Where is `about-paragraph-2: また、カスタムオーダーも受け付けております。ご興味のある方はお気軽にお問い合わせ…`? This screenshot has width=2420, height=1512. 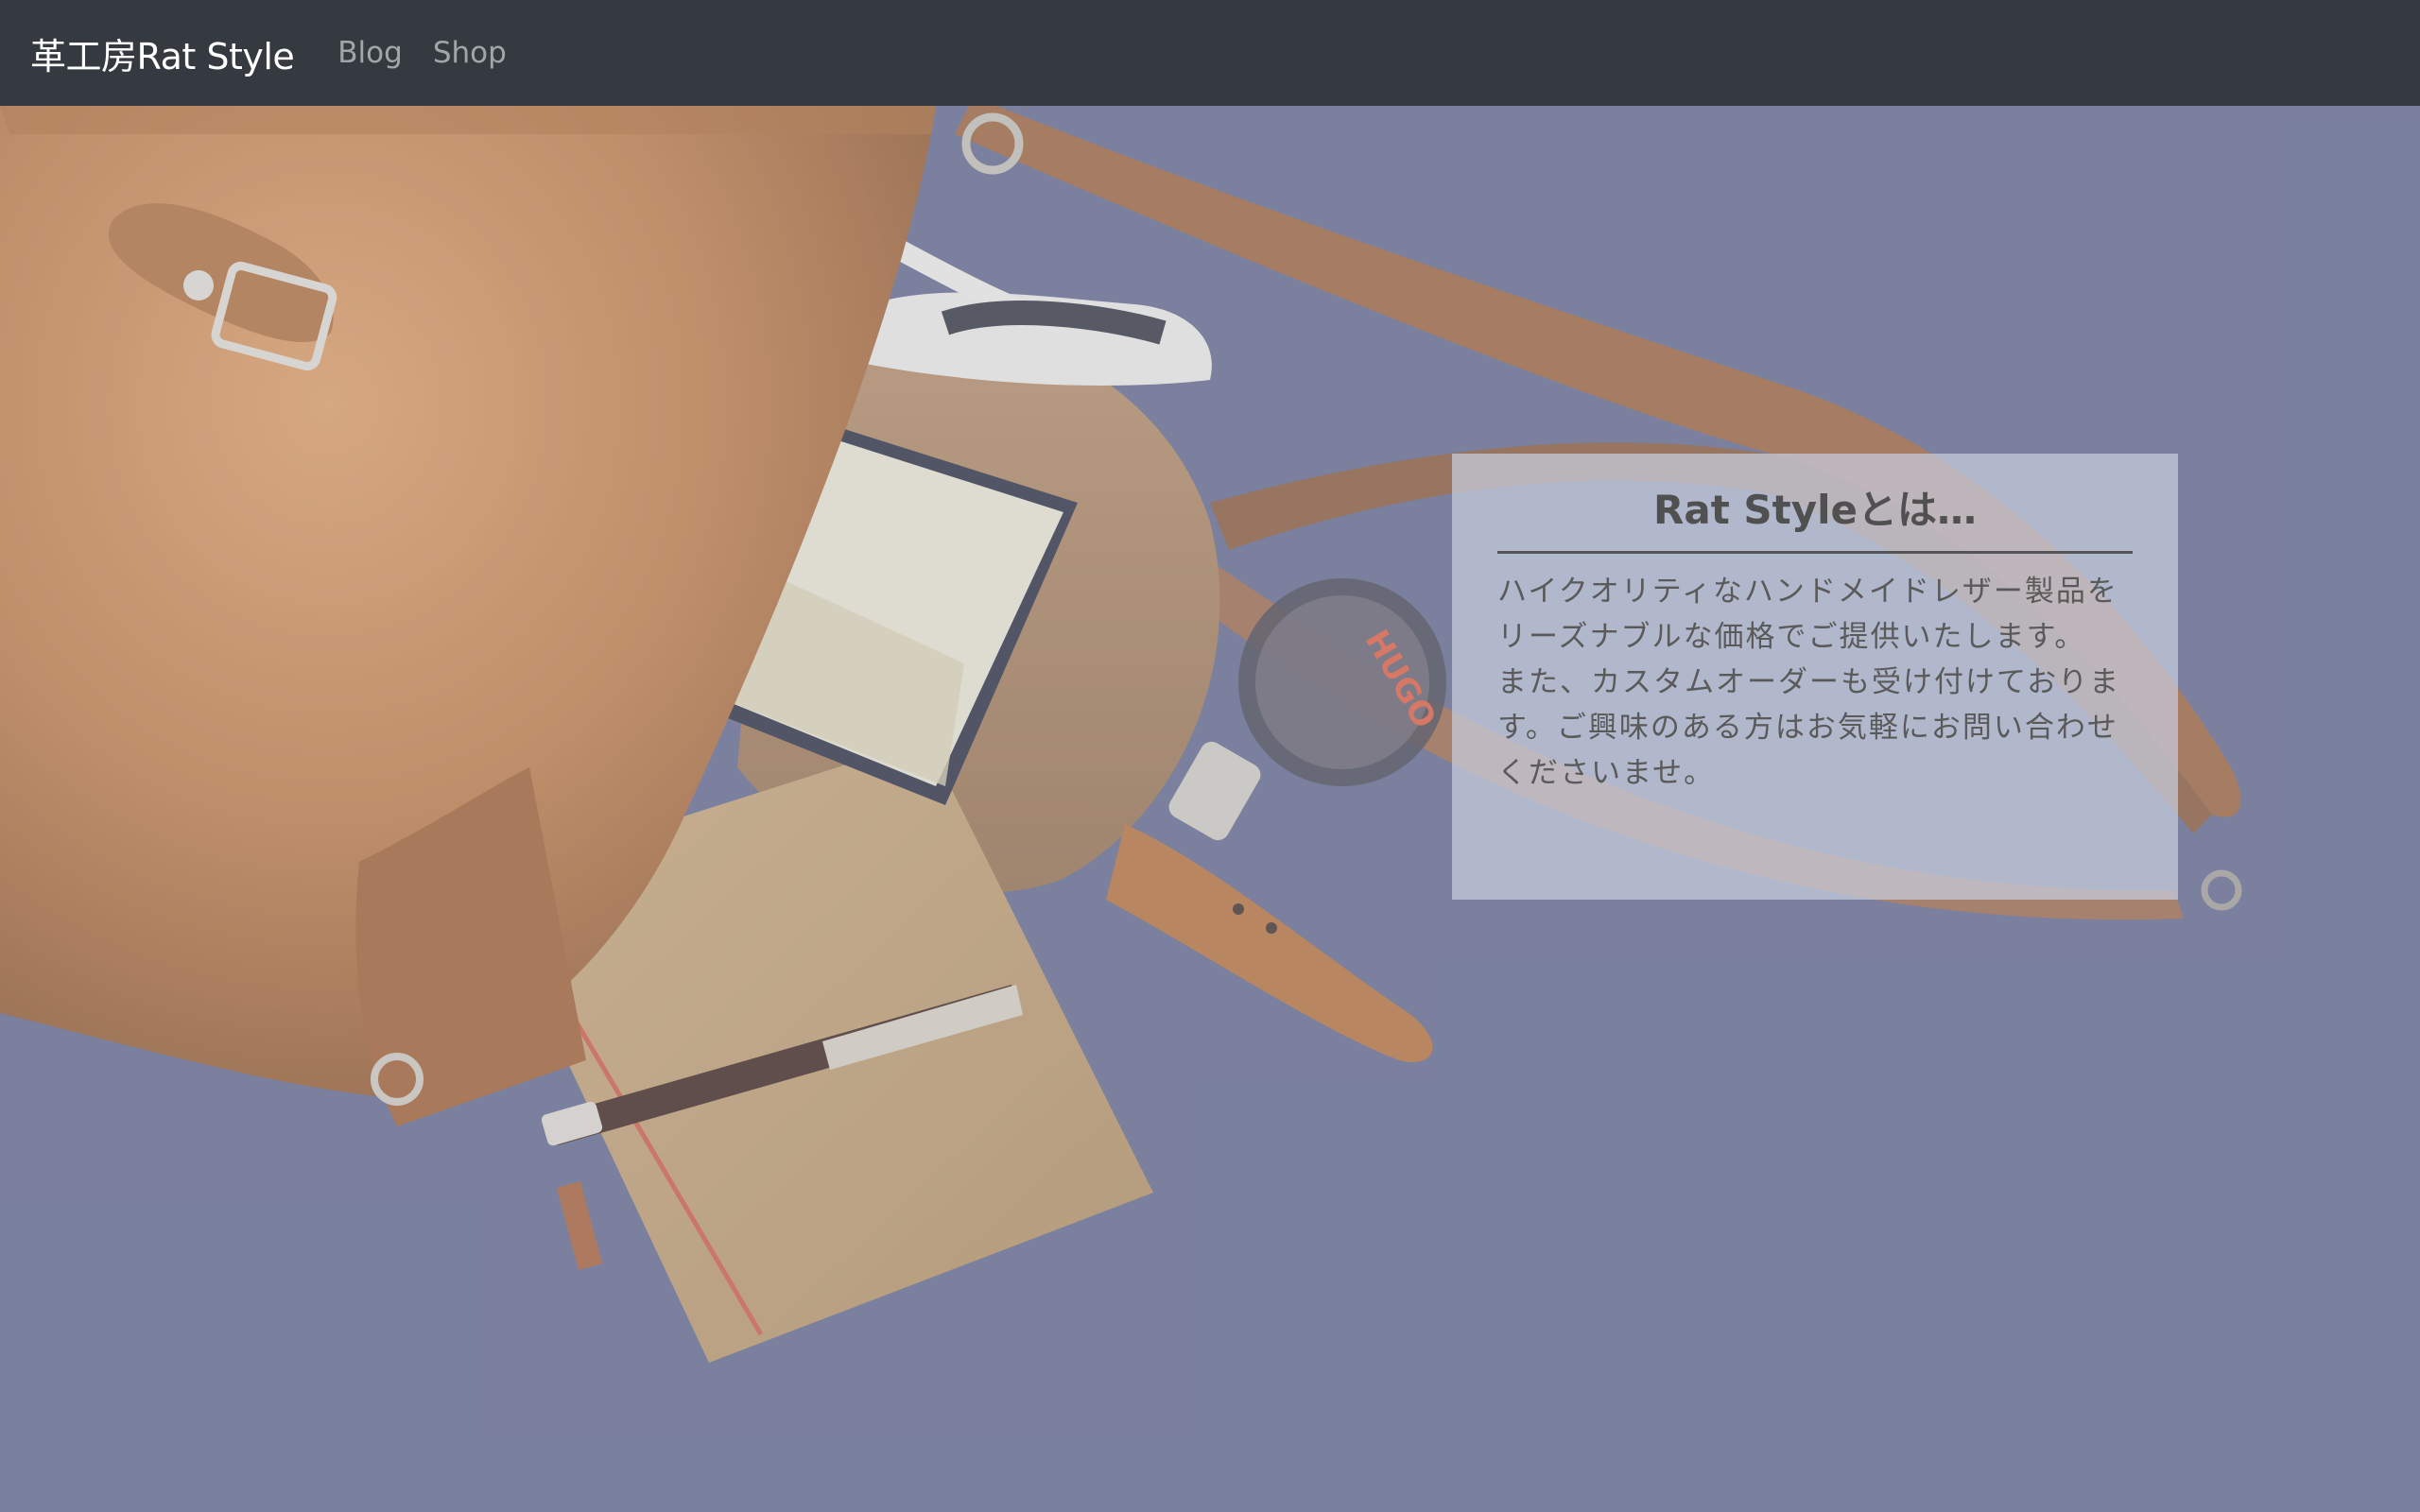
about-paragraph-2: また、カスタムオーダーも受け付けております。ご興味のある方はお気軽にお問い合わせ… is located at coordinates (1809, 727).